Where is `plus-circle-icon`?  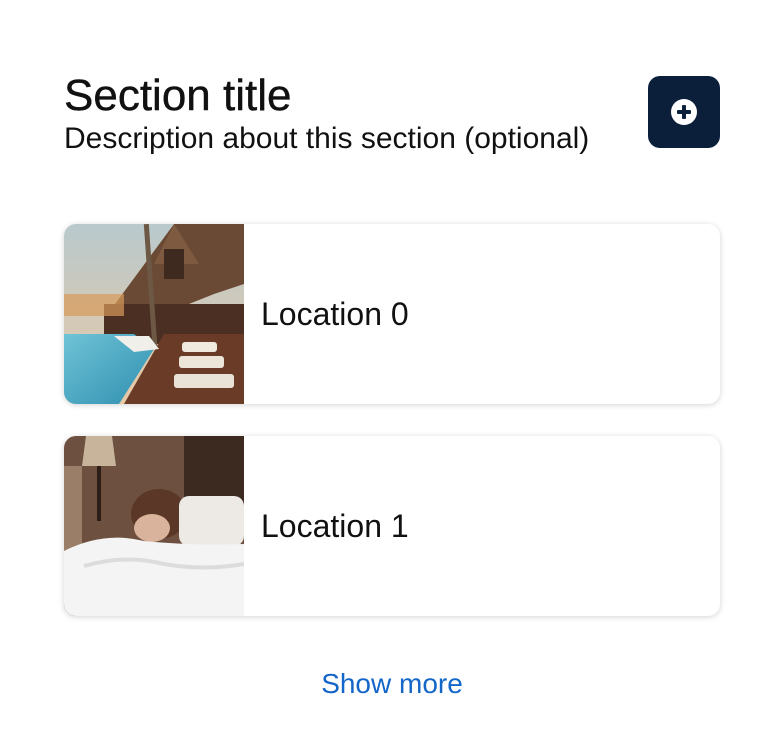
plus-circle-icon is located at coordinates (684, 112).